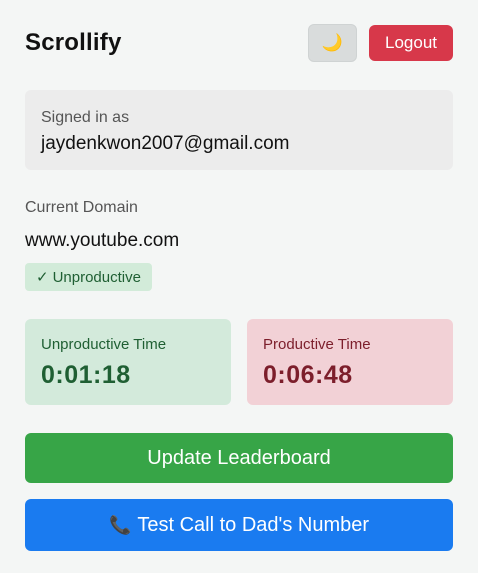 This screenshot has width=478, height=573. What do you see at coordinates (165, 143) in the screenshot?
I see `user-email: jaydenkwon2007@gmail.com` at bounding box center [165, 143].